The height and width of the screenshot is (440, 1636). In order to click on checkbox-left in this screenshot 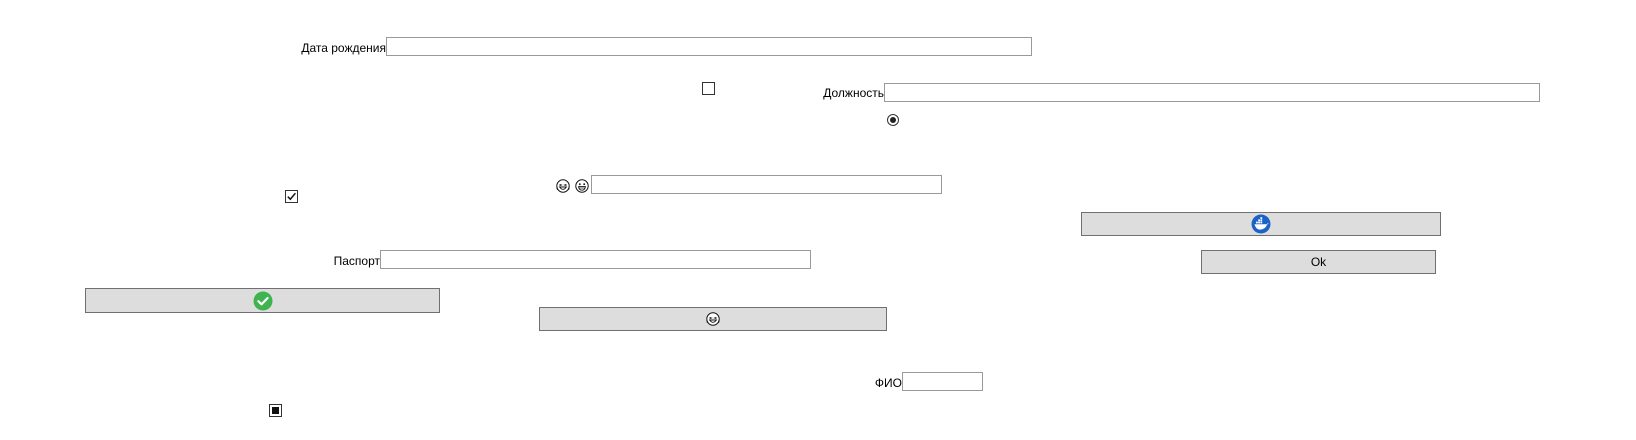, I will do `click(291, 196)`.